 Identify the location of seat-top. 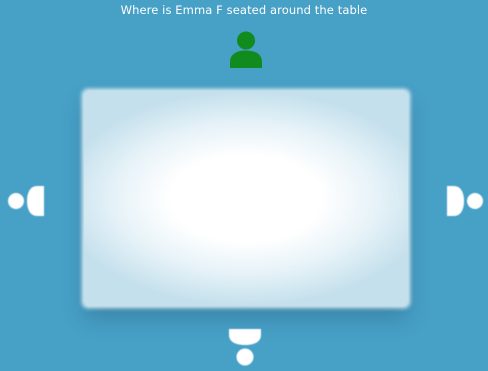
(246, 49).